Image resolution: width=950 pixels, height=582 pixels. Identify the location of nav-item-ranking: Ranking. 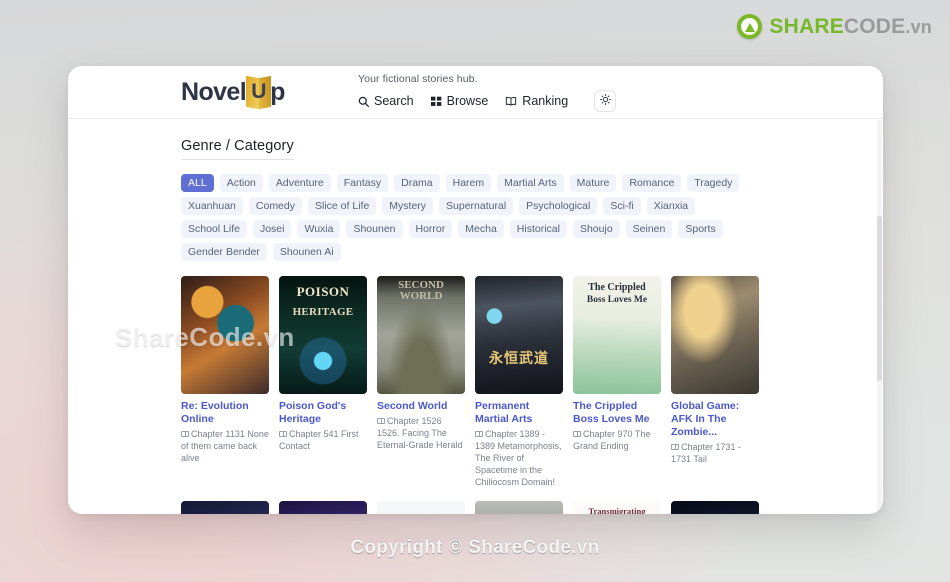
(536, 101).